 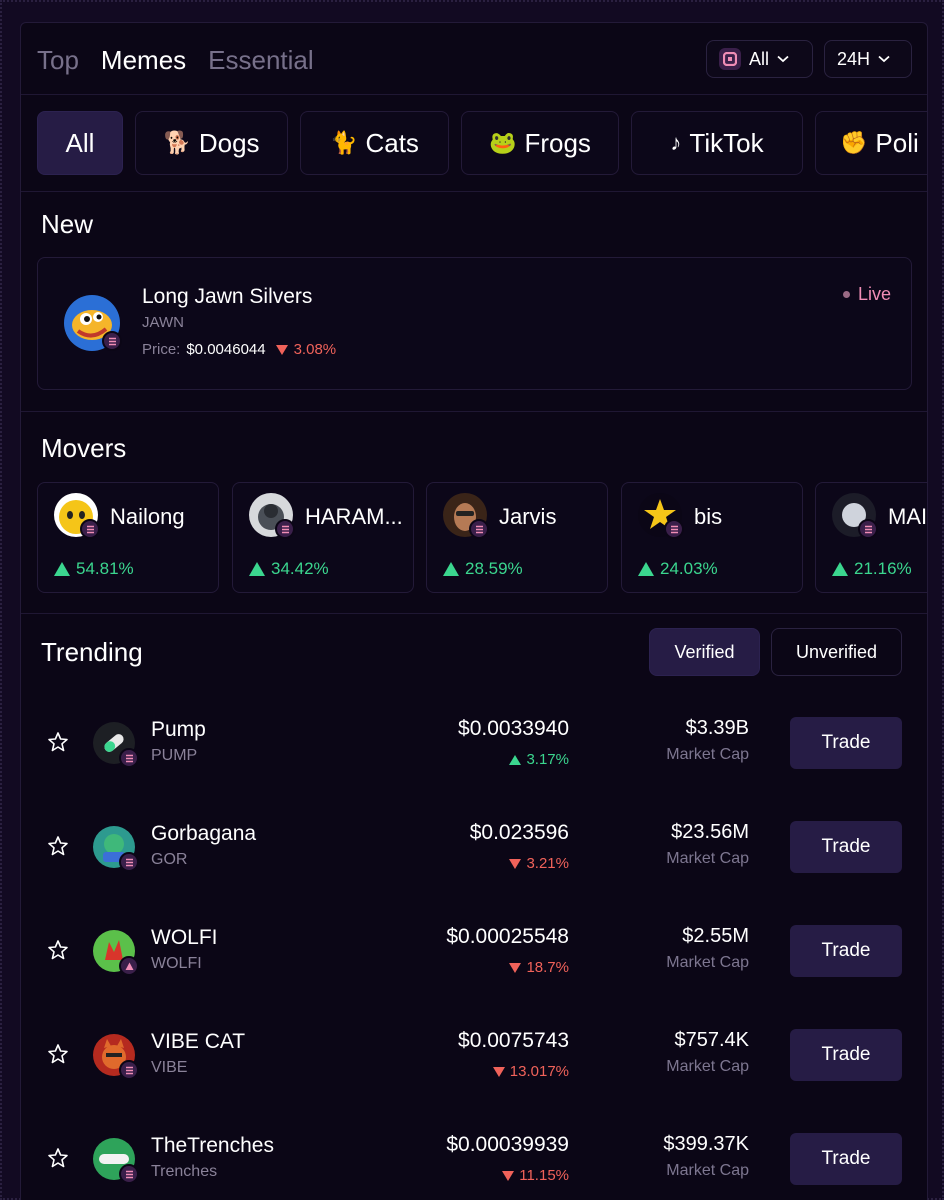 I want to click on token-symbol: GOR, so click(x=169, y=859).